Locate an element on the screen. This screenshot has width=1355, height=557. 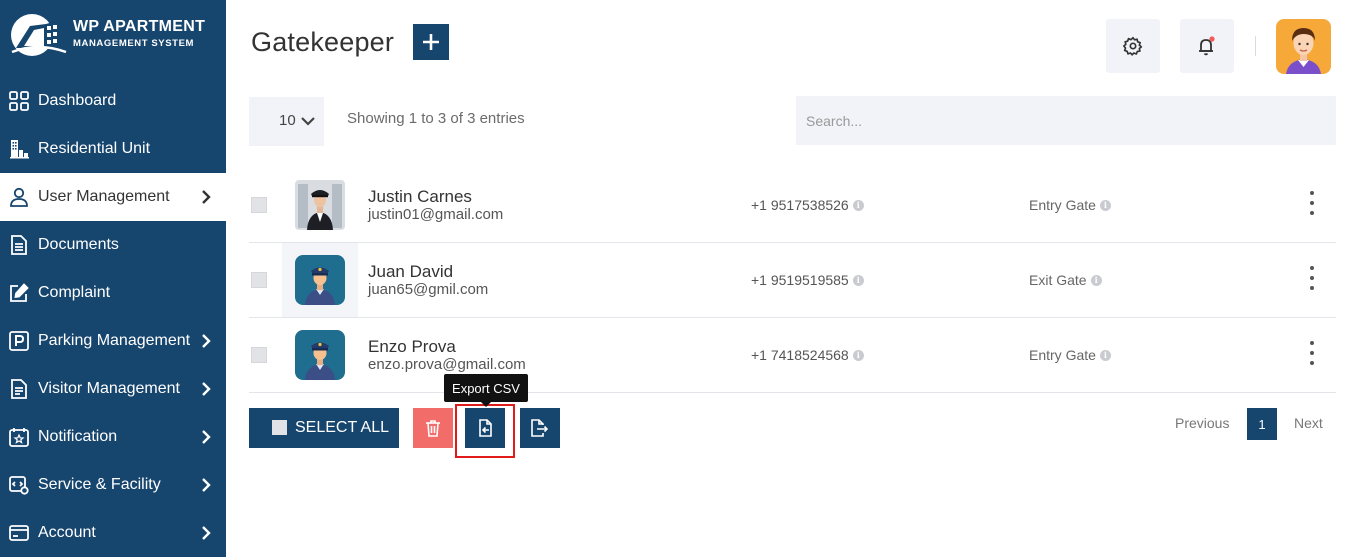
sidebar-item-service-facility: Service & Facility is located at coordinates (113, 485).